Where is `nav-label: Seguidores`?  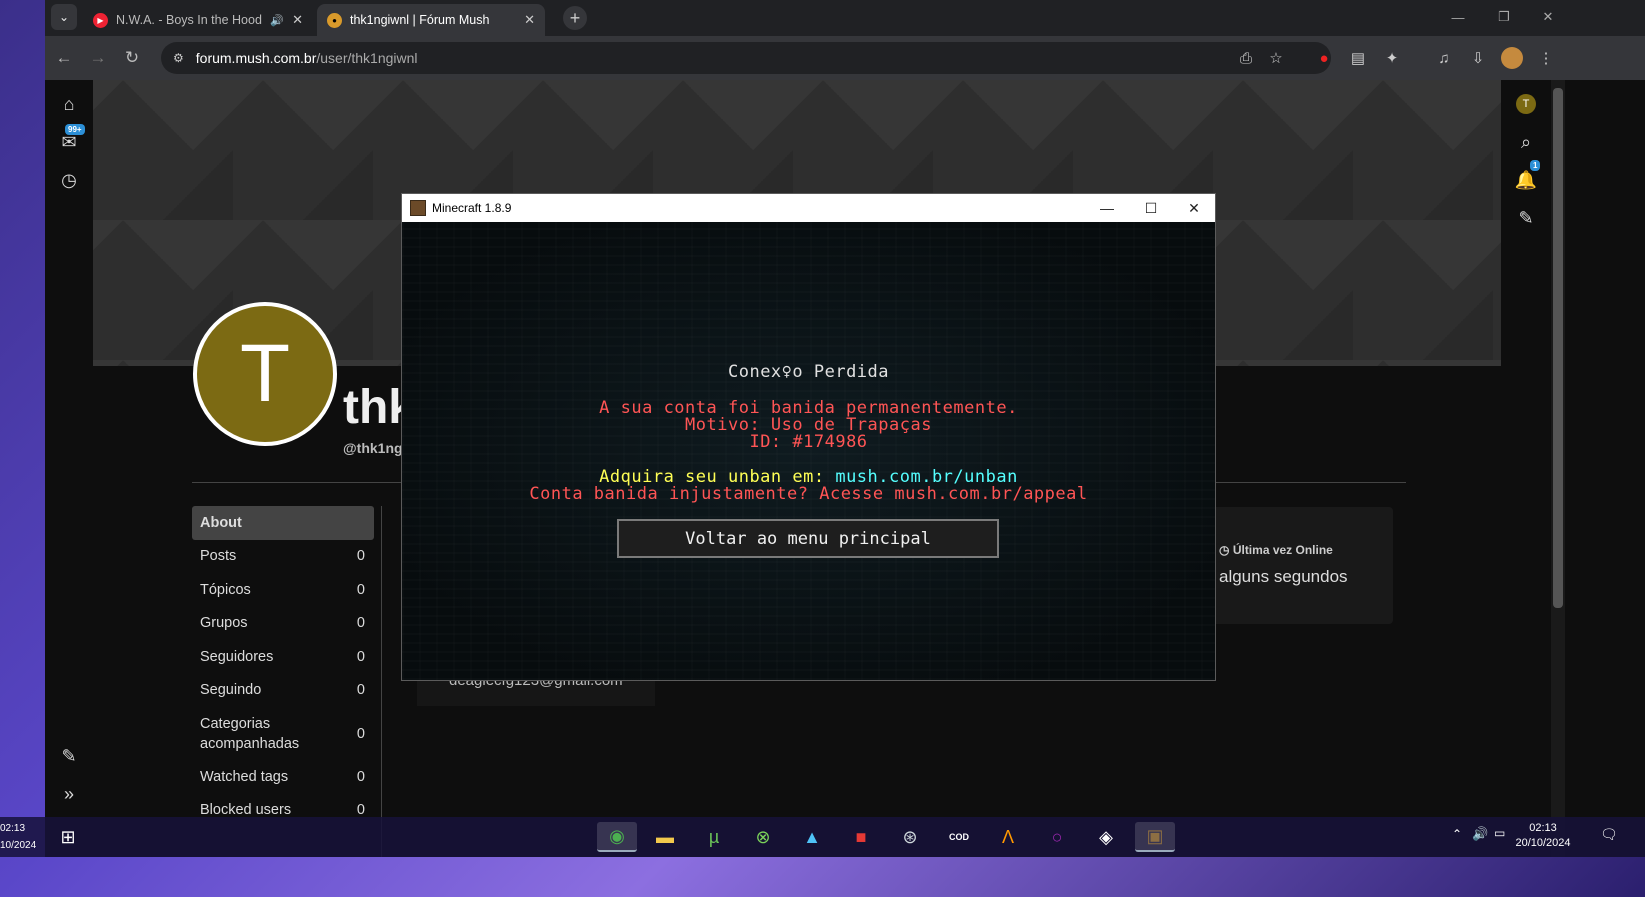
nav-label: Seguidores is located at coordinates (237, 656).